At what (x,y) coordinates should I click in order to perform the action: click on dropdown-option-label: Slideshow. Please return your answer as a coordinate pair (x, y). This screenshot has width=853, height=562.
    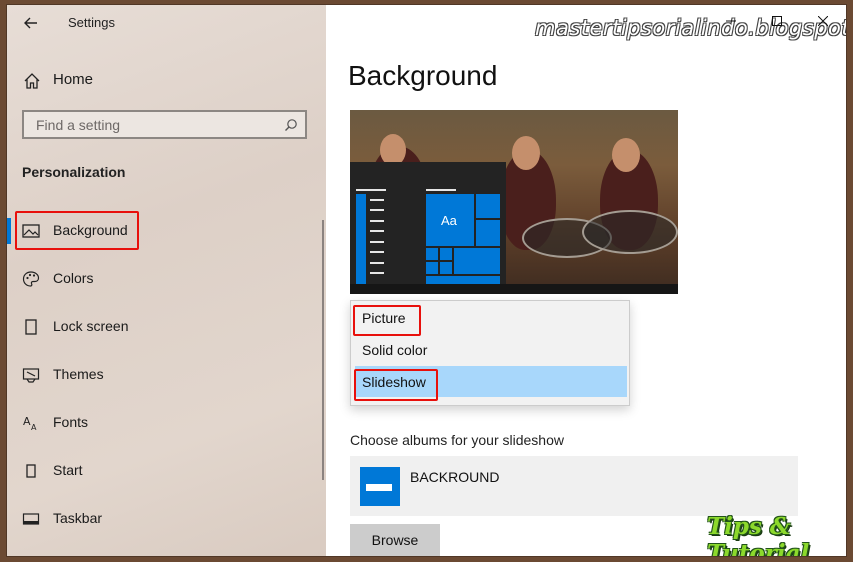
    Looking at the image, I should click on (394, 382).